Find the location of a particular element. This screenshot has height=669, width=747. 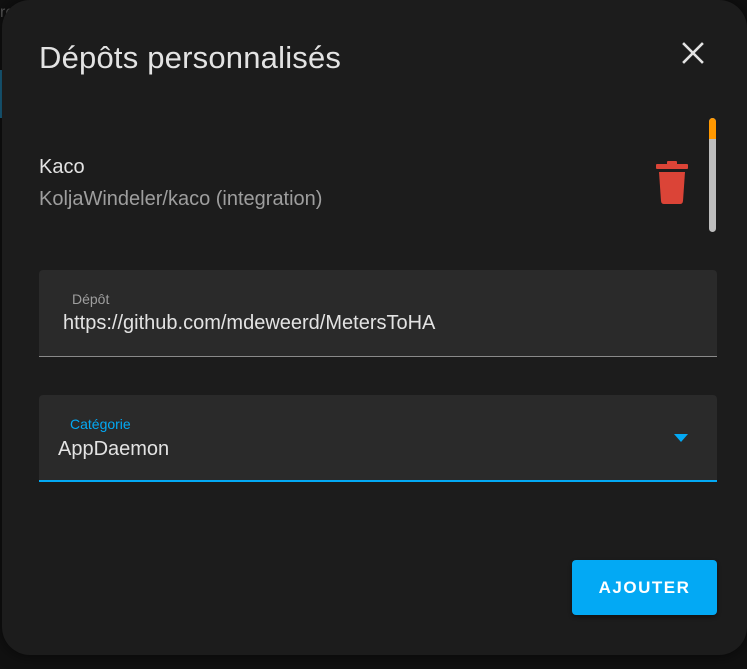

close-icon is located at coordinates (693, 53).